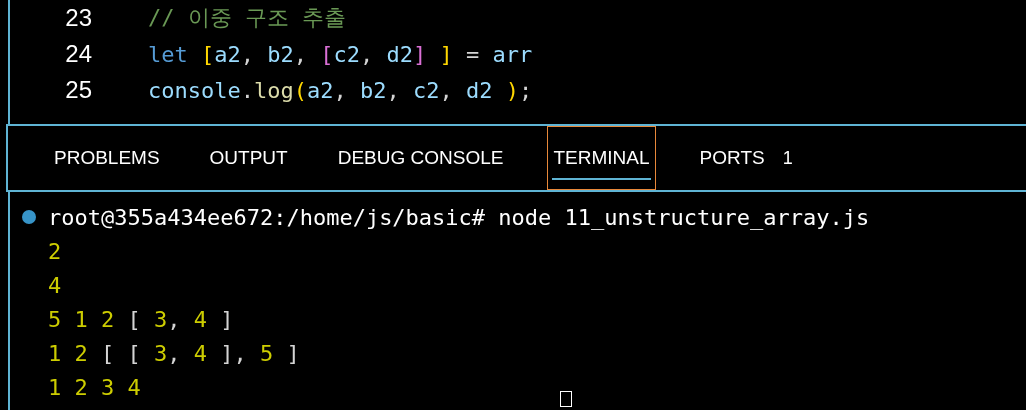  Describe the element at coordinates (55, 285) in the screenshot. I see `terminal-output: 4` at that location.